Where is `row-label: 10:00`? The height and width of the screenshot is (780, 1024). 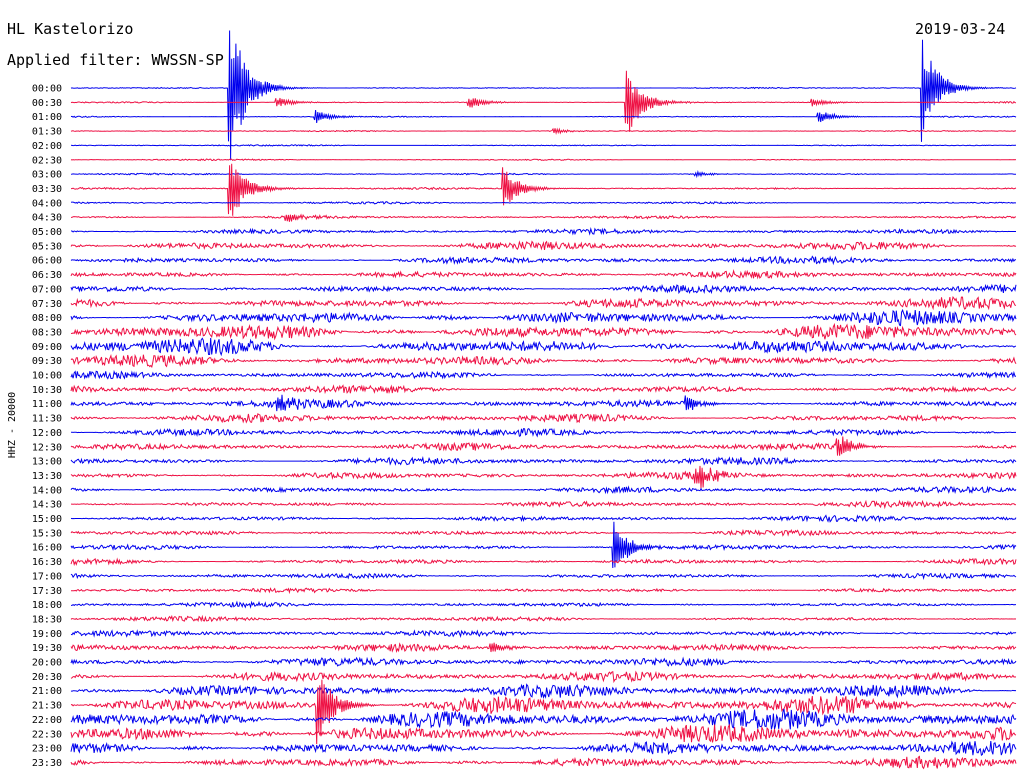
row-label: 10:00 is located at coordinates (47, 376).